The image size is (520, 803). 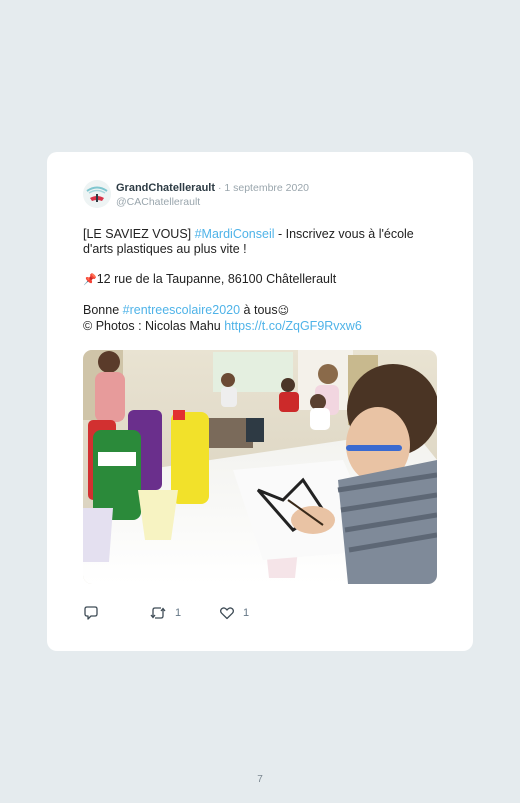 I want to click on author-name: GrandChatellerault, so click(x=165, y=188).